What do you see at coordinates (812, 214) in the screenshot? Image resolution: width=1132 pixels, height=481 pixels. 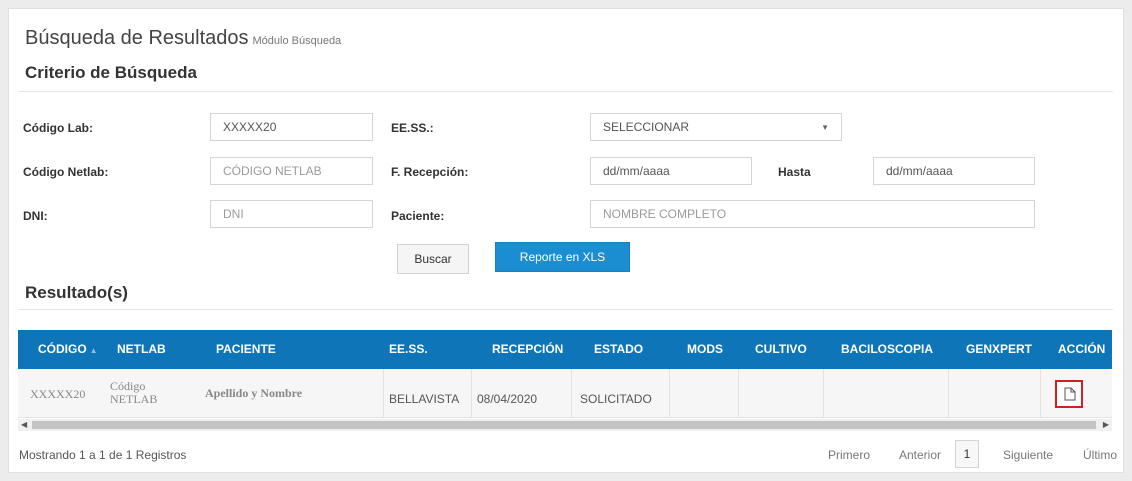 I see `paciente-input: NOMBRE COMPLETO` at bounding box center [812, 214].